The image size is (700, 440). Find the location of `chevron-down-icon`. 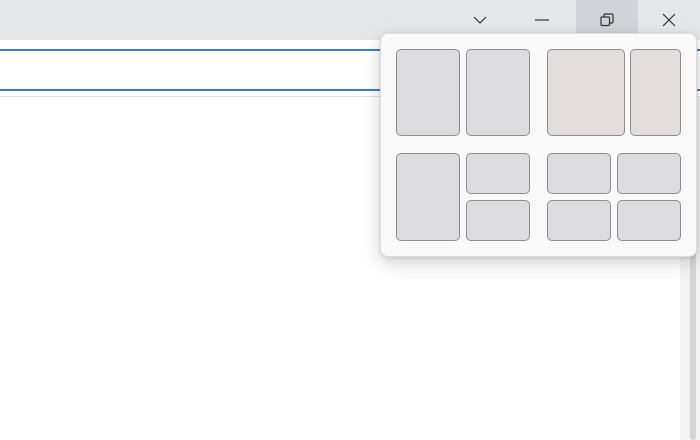

chevron-down-icon is located at coordinates (480, 20).